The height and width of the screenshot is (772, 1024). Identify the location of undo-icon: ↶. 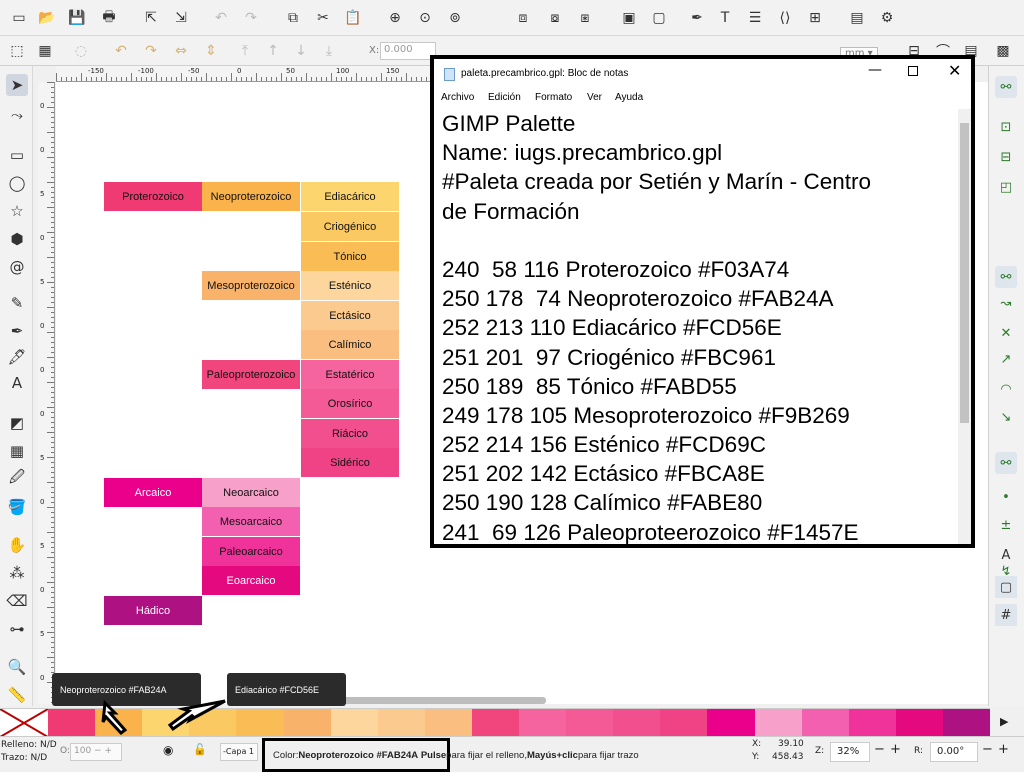
(221, 18).